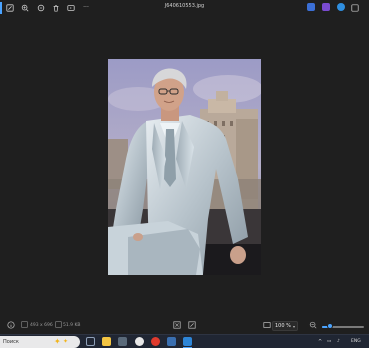 This screenshot has height=348, width=369. What do you see at coordinates (343, 326) in the screenshot?
I see `zoom-slider` at bounding box center [343, 326].